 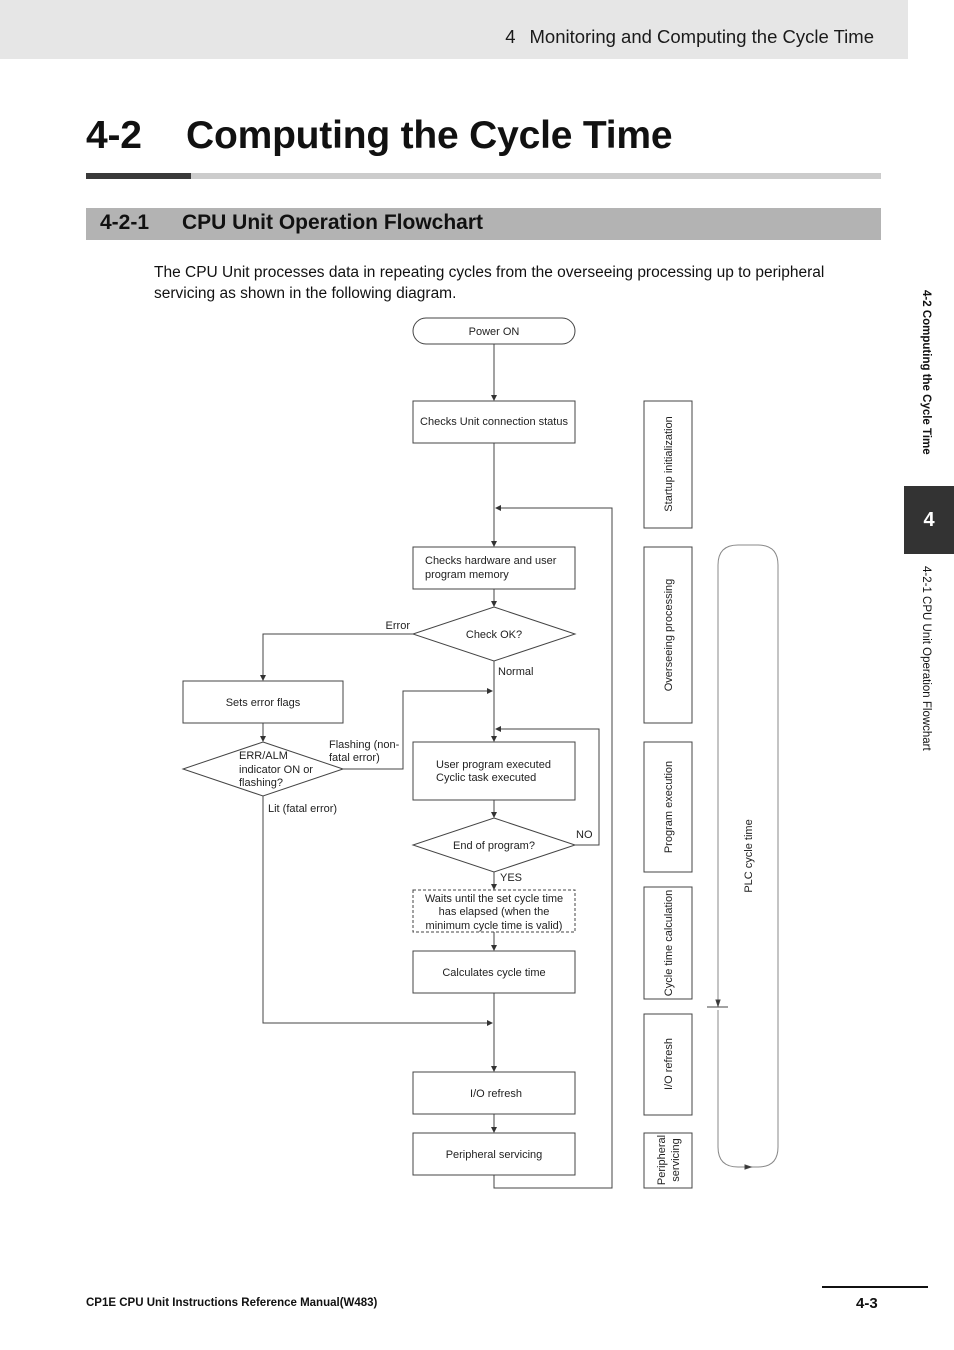 What do you see at coordinates (494, 635) in the screenshot?
I see `label-check-ok: Check OK?` at bounding box center [494, 635].